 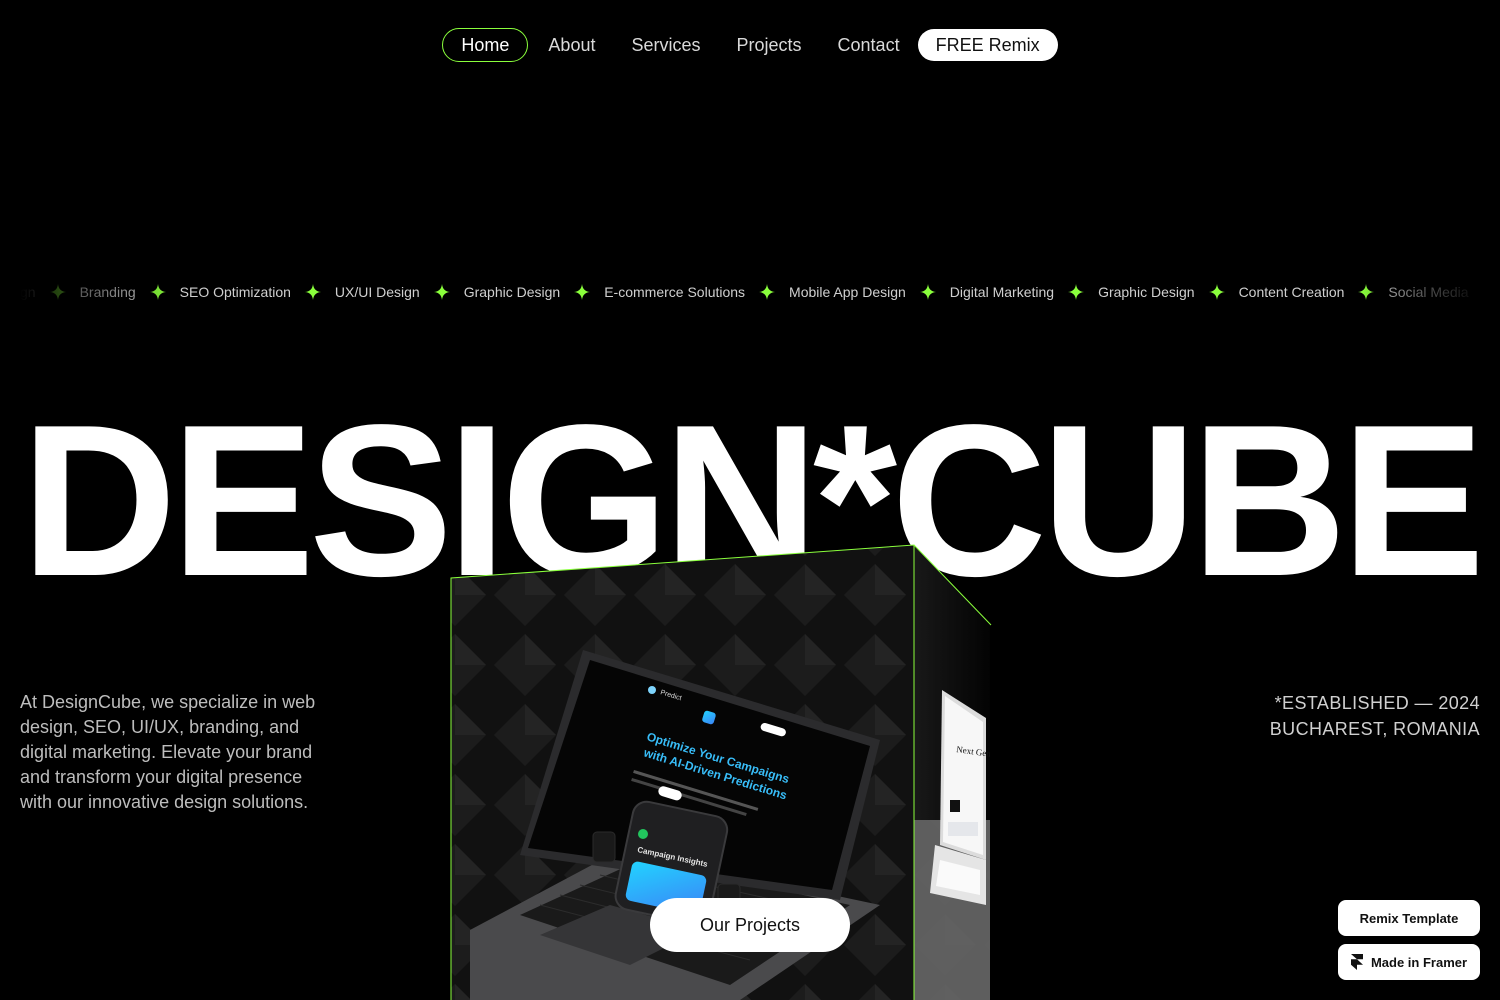 What do you see at coordinates (1002, 292) in the screenshot?
I see `marquee-item: Digital Marketing` at bounding box center [1002, 292].